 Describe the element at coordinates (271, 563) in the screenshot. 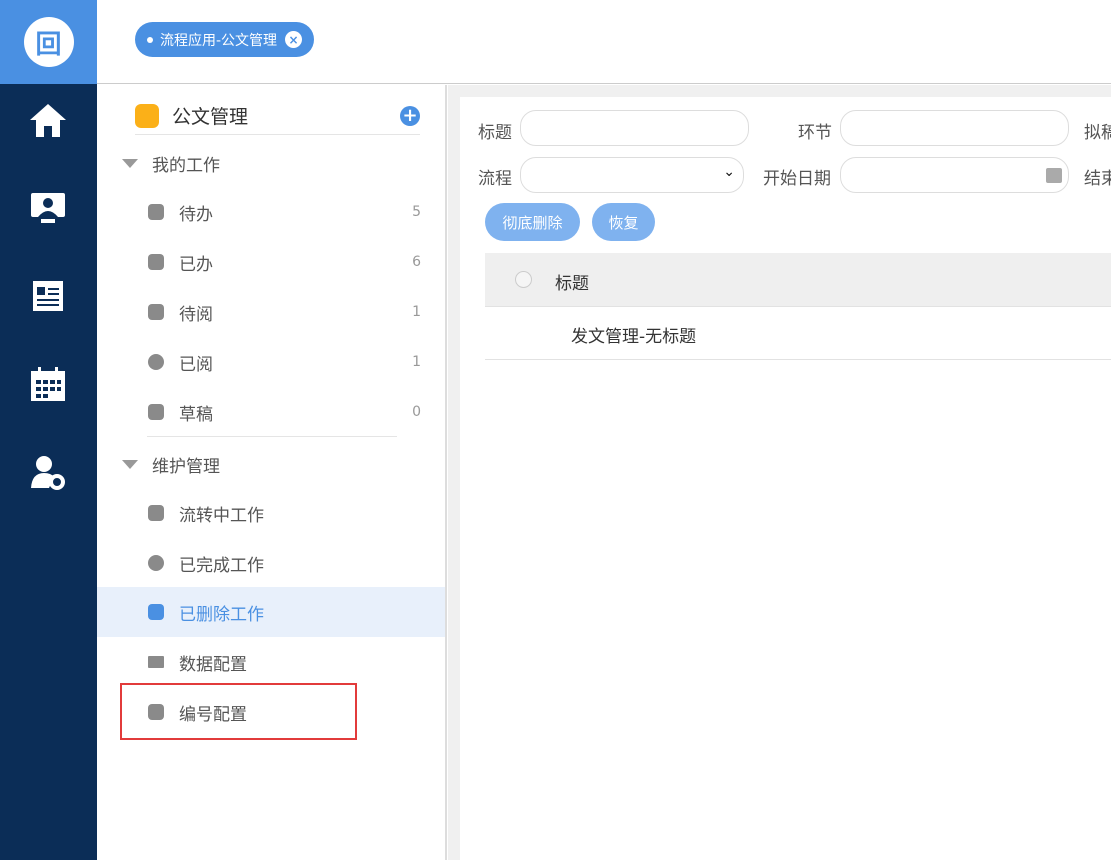

I see `sidebar-item-completed: 已完成工作` at that location.